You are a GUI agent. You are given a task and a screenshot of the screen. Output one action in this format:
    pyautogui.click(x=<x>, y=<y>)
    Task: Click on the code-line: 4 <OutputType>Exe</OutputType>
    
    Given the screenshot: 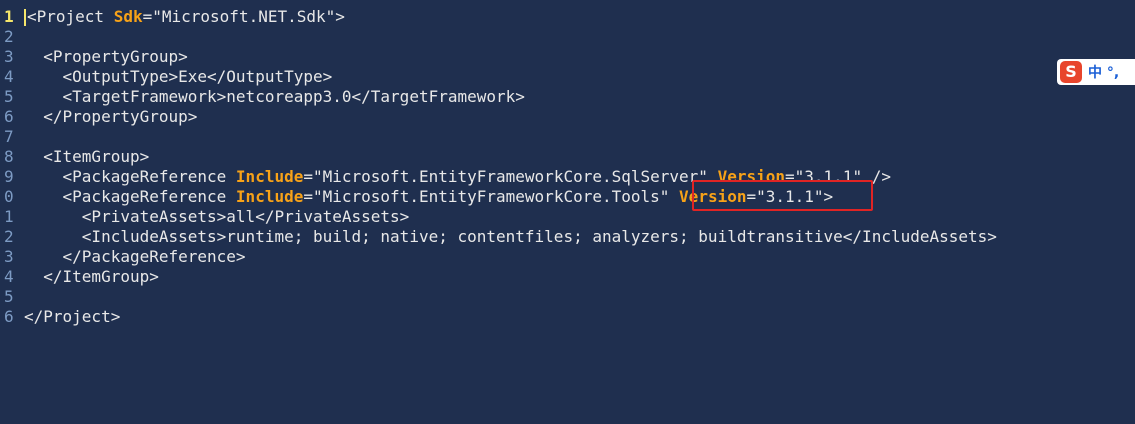 What is the action you would take?
    pyautogui.click(x=567, y=77)
    